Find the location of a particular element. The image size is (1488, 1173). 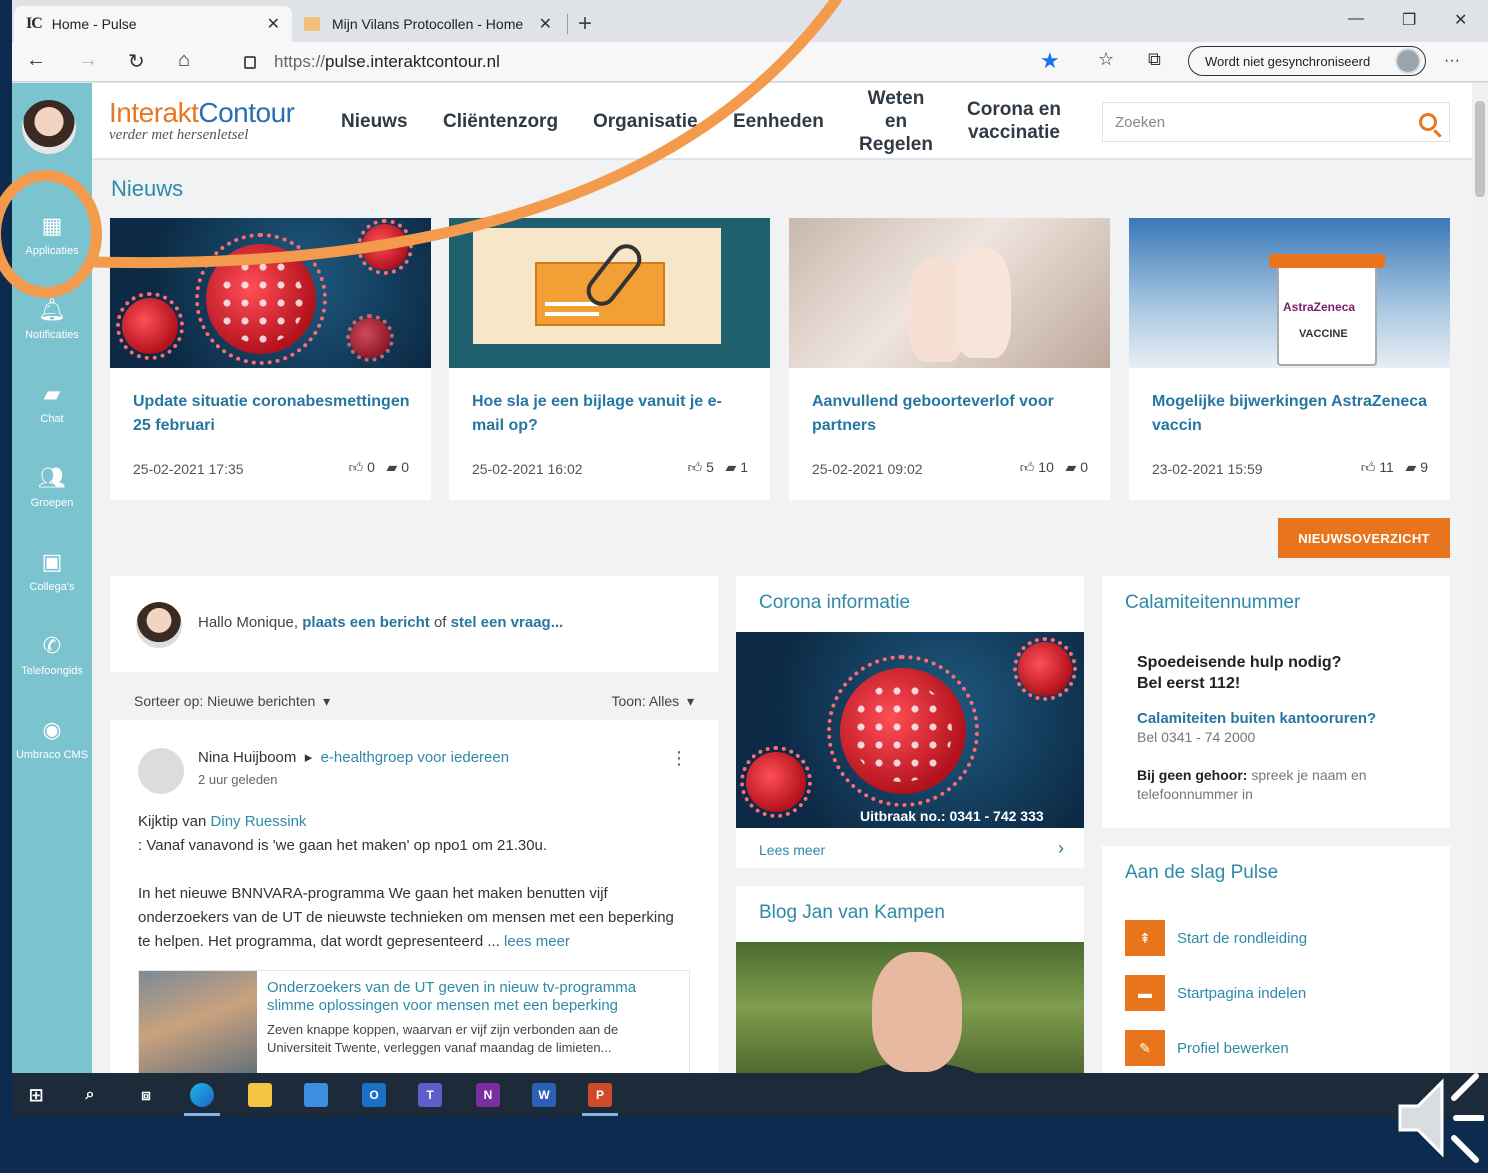

rail-item-notificaties: 🔔︎ Notificaties is located at coordinates (52, 319).